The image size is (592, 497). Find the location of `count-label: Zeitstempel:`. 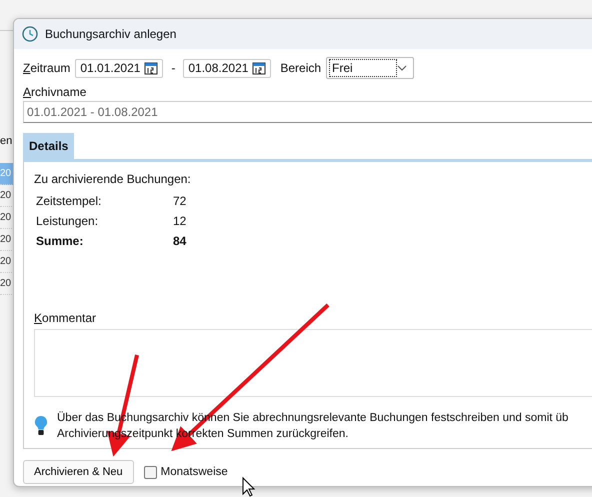

count-label: Zeitstempel: is located at coordinates (69, 201).